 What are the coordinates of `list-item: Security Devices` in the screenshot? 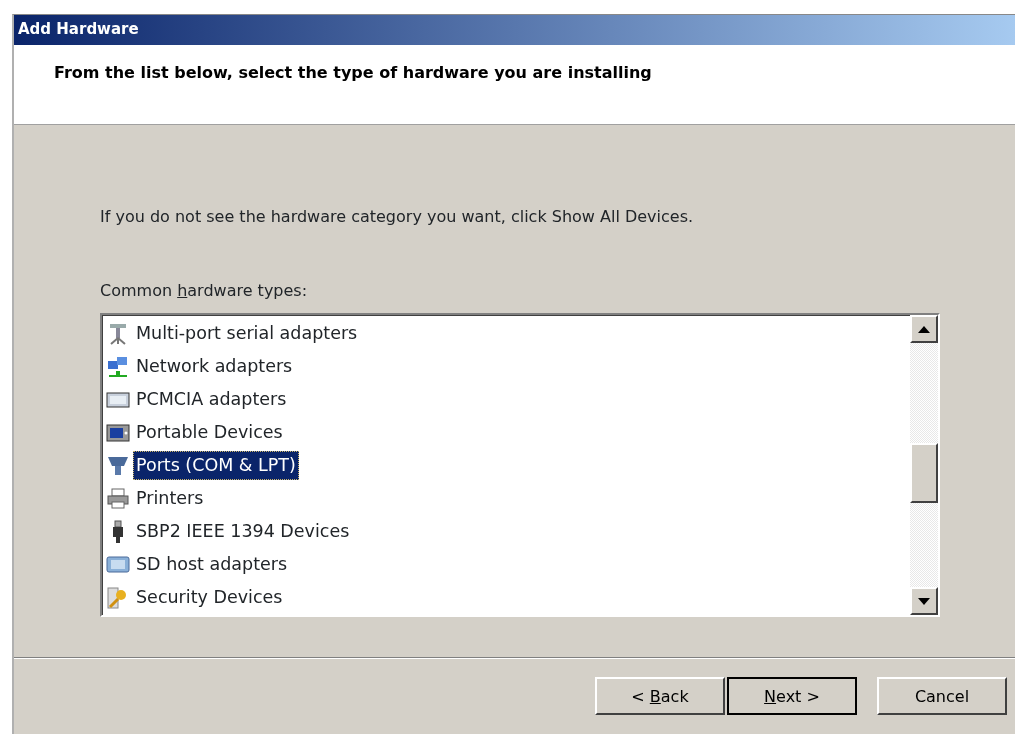 It's located at (506, 597).